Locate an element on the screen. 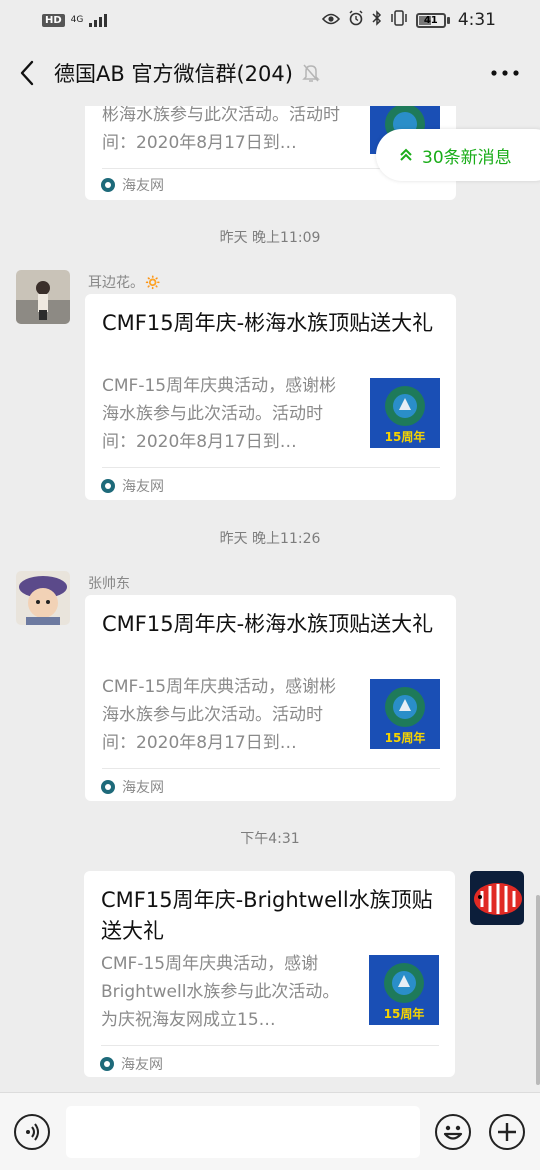  voice-icon is located at coordinates (32, 1132).